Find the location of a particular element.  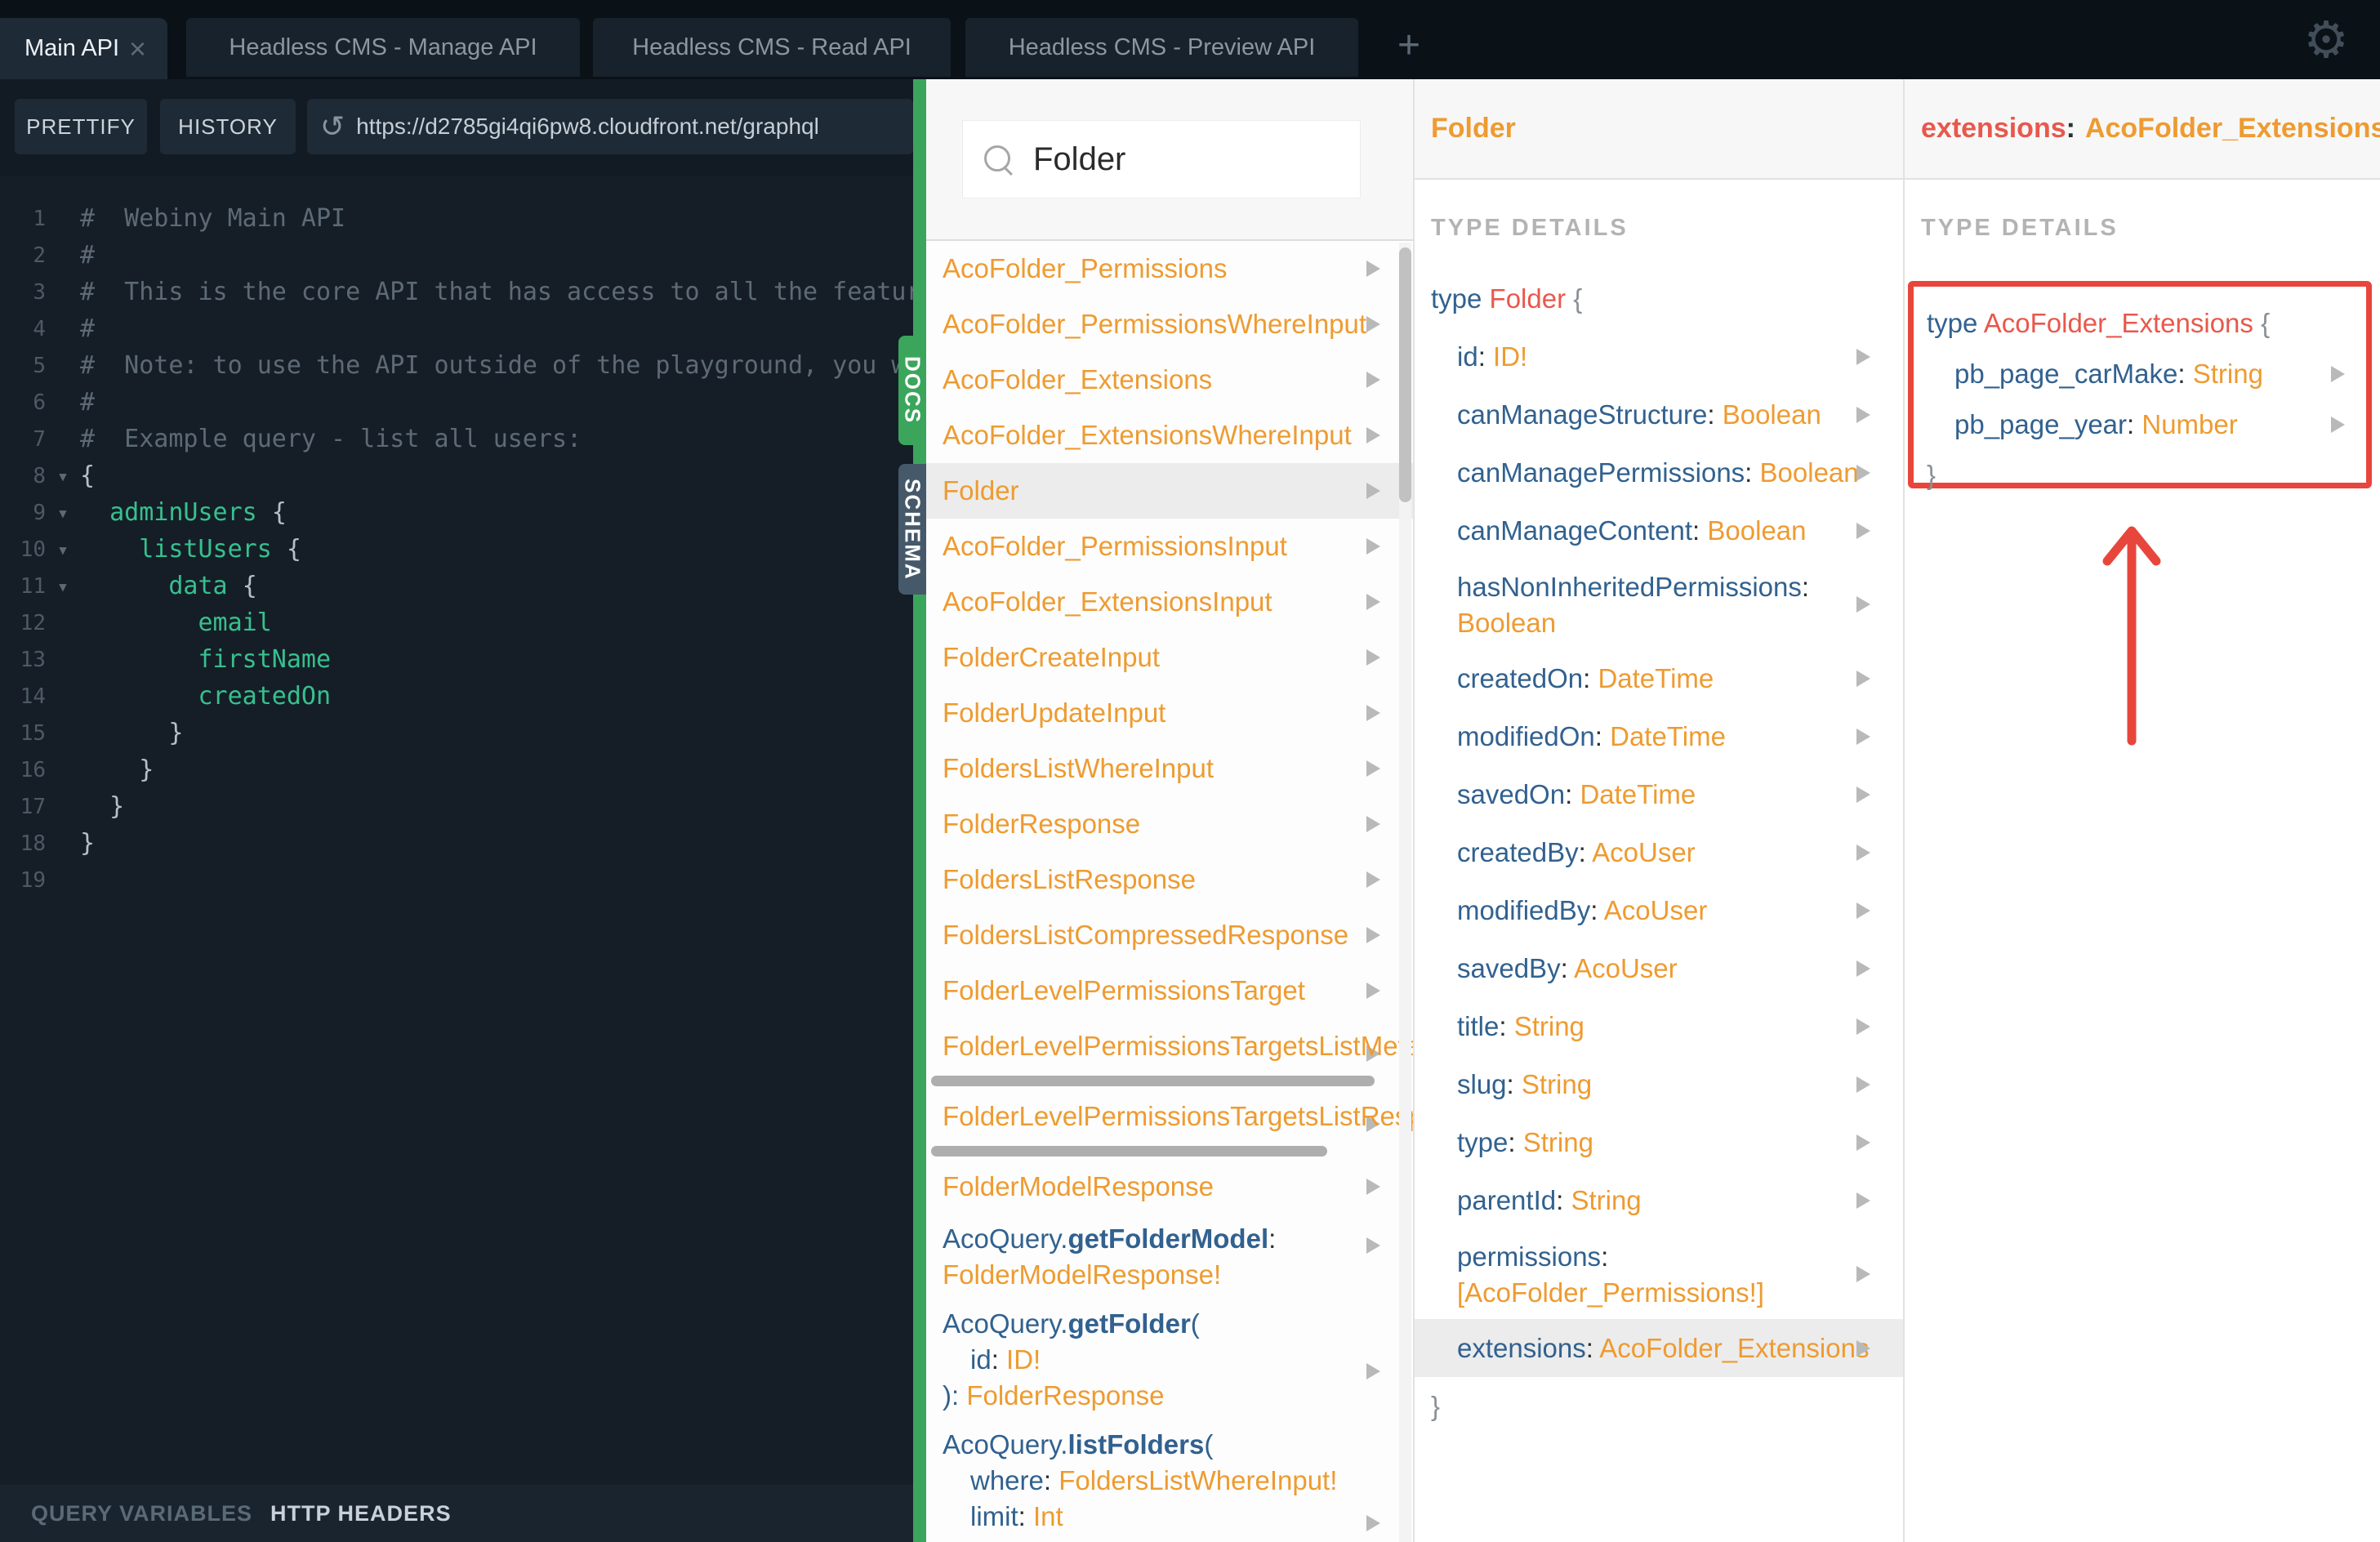

type-field: id: ID! is located at coordinates (1659, 357).